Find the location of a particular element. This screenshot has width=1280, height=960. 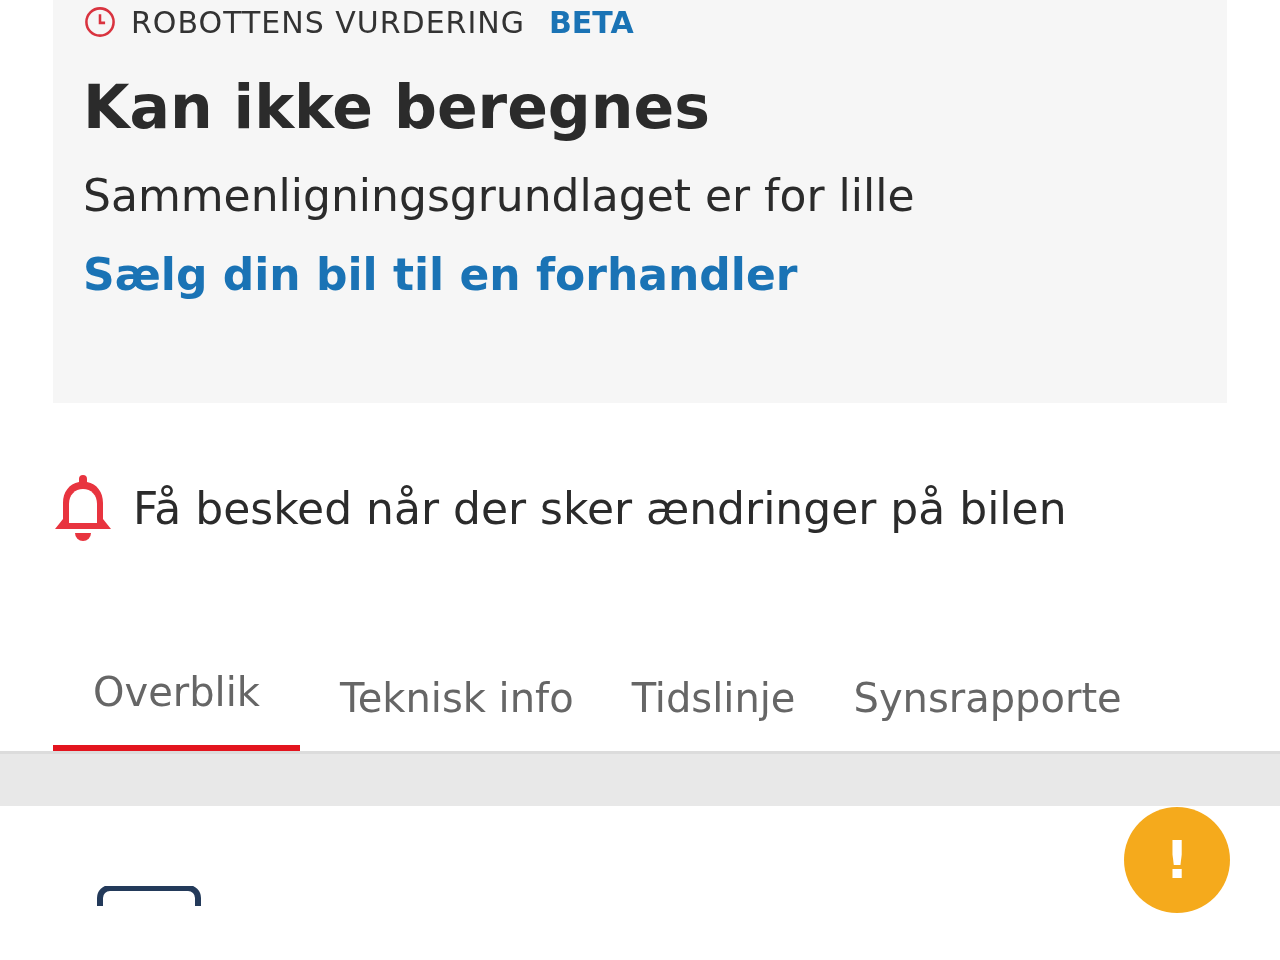

tab: Teknisk info is located at coordinates (457, 703).